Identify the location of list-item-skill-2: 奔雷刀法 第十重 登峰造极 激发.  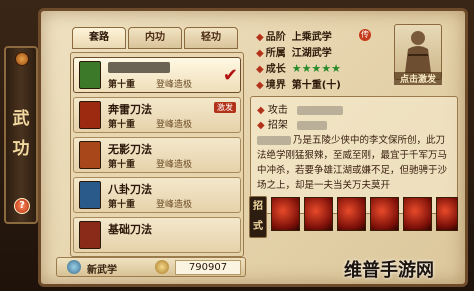
(157, 115).